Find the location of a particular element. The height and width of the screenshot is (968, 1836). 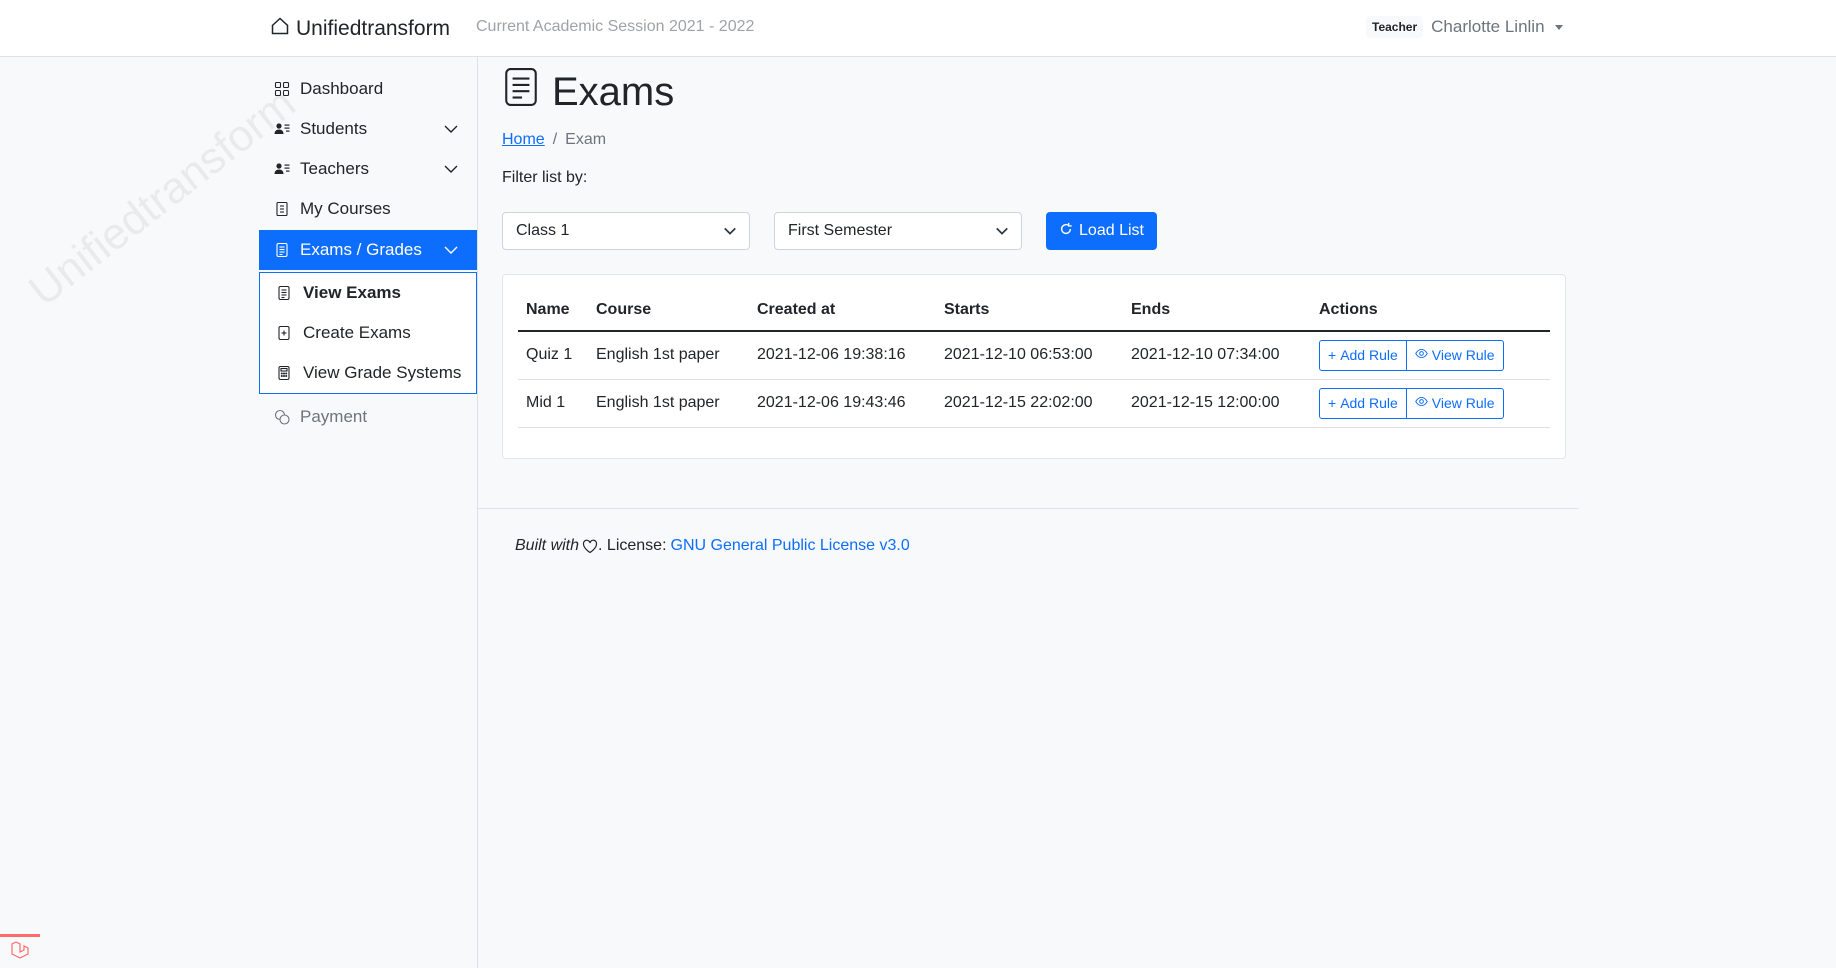

license-link: GNU General Public License v3.0 is located at coordinates (790, 546).